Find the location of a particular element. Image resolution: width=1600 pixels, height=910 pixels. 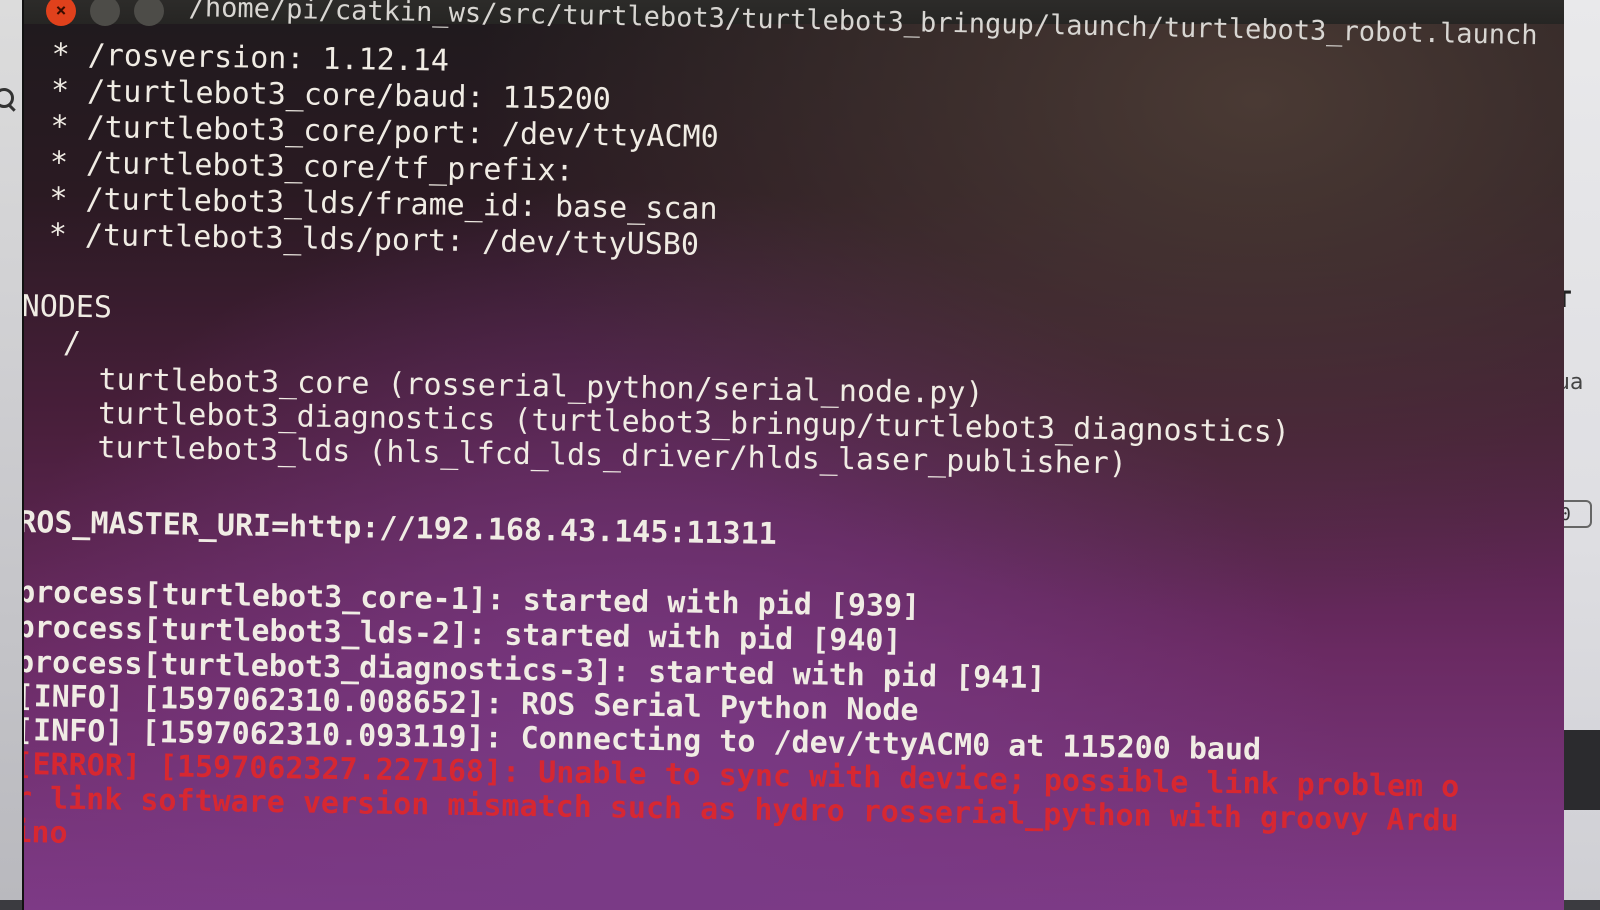

error-line: ino is located at coordinates (45, 832).